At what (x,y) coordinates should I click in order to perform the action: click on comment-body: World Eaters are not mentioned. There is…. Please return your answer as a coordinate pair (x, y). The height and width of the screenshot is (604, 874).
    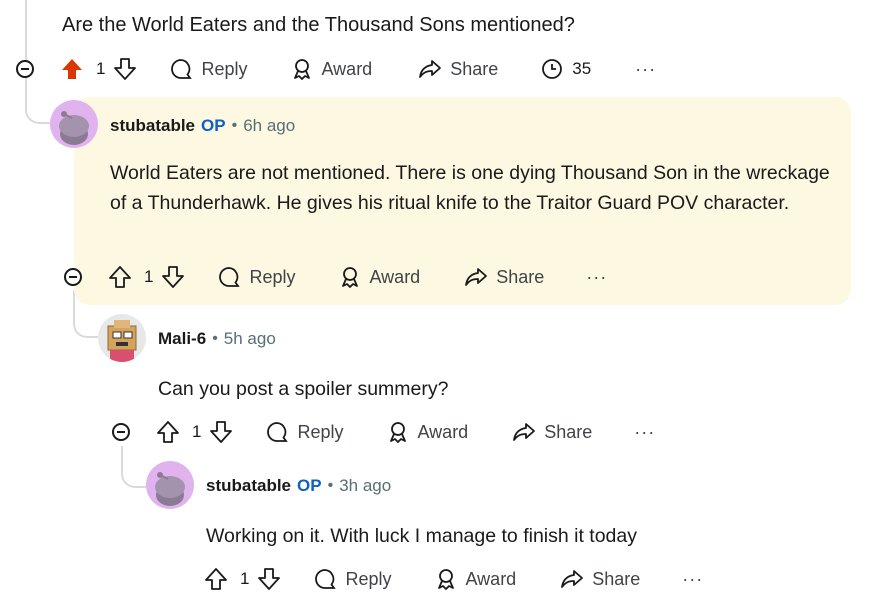
    Looking at the image, I should click on (470, 188).